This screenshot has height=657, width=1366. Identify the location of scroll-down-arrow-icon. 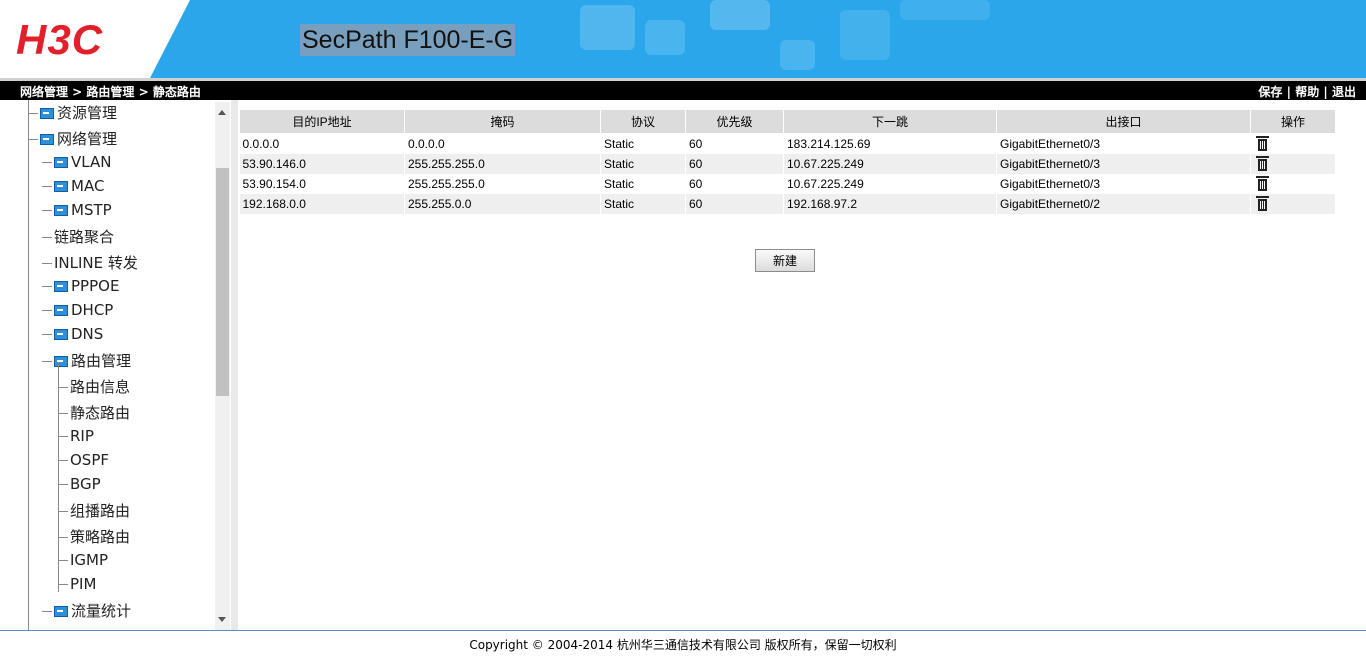
(222, 619).